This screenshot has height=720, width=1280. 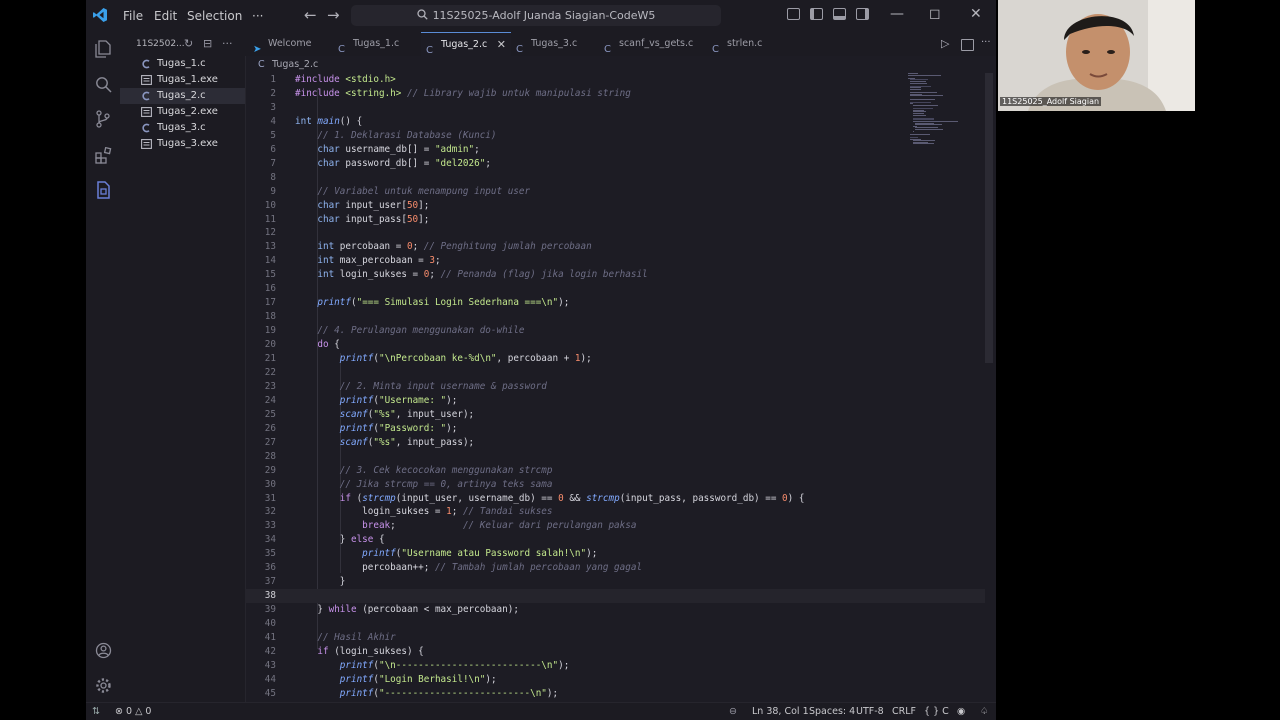 I want to click on tab-strlen: C strlen.c, so click(x=747, y=44).